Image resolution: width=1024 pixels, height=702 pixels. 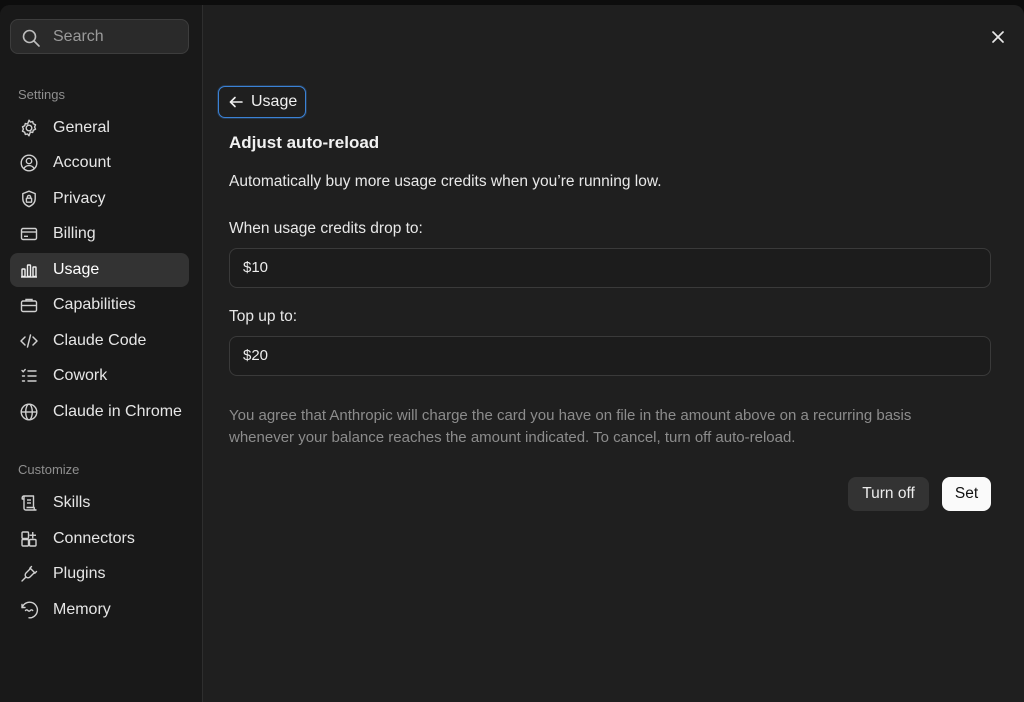 I want to click on back-button-label: Usage, so click(x=274, y=101).